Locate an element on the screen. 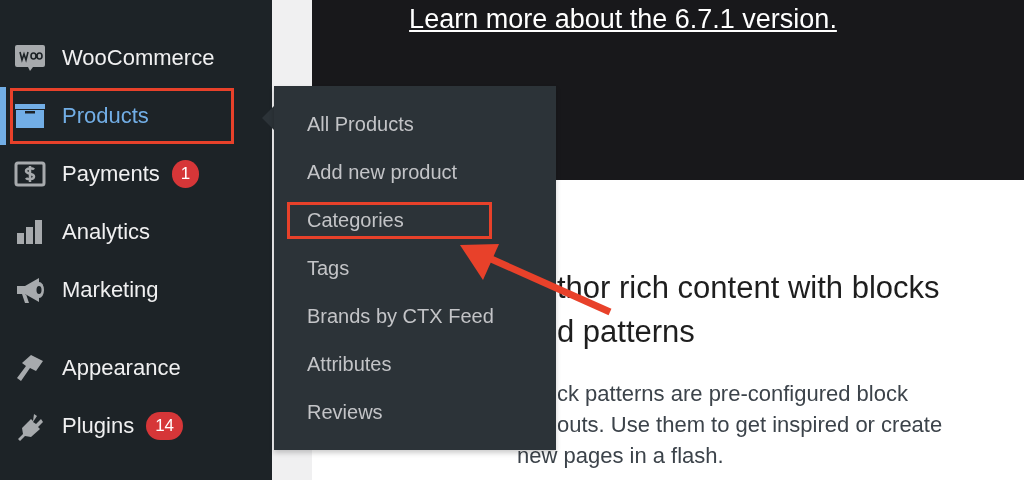 This screenshot has height=480, width=1024. submenu-item: Categories is located at coordinates (415, 226).